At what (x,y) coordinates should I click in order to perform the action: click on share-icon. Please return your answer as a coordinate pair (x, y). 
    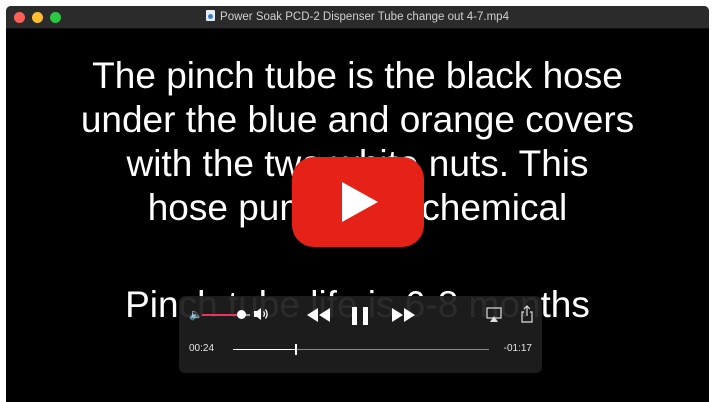
    Looking at the image, I should click on (527, 314).